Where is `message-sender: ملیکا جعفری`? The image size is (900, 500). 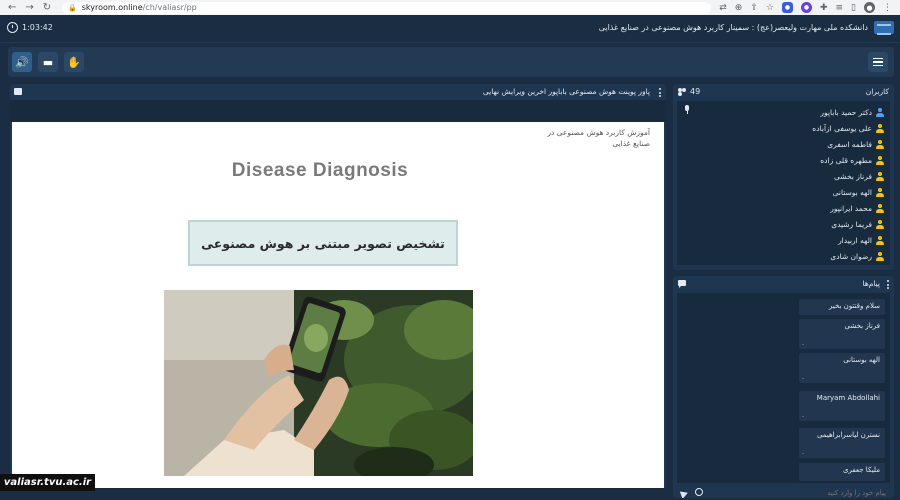 message-sender: ملیکا جعفری is located at coordinates (861, 470).